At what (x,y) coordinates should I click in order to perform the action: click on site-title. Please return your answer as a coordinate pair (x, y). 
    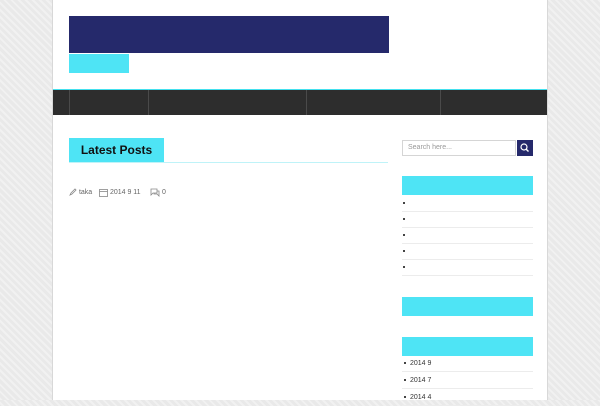
    Looking at the image, I should click on (229, 34).